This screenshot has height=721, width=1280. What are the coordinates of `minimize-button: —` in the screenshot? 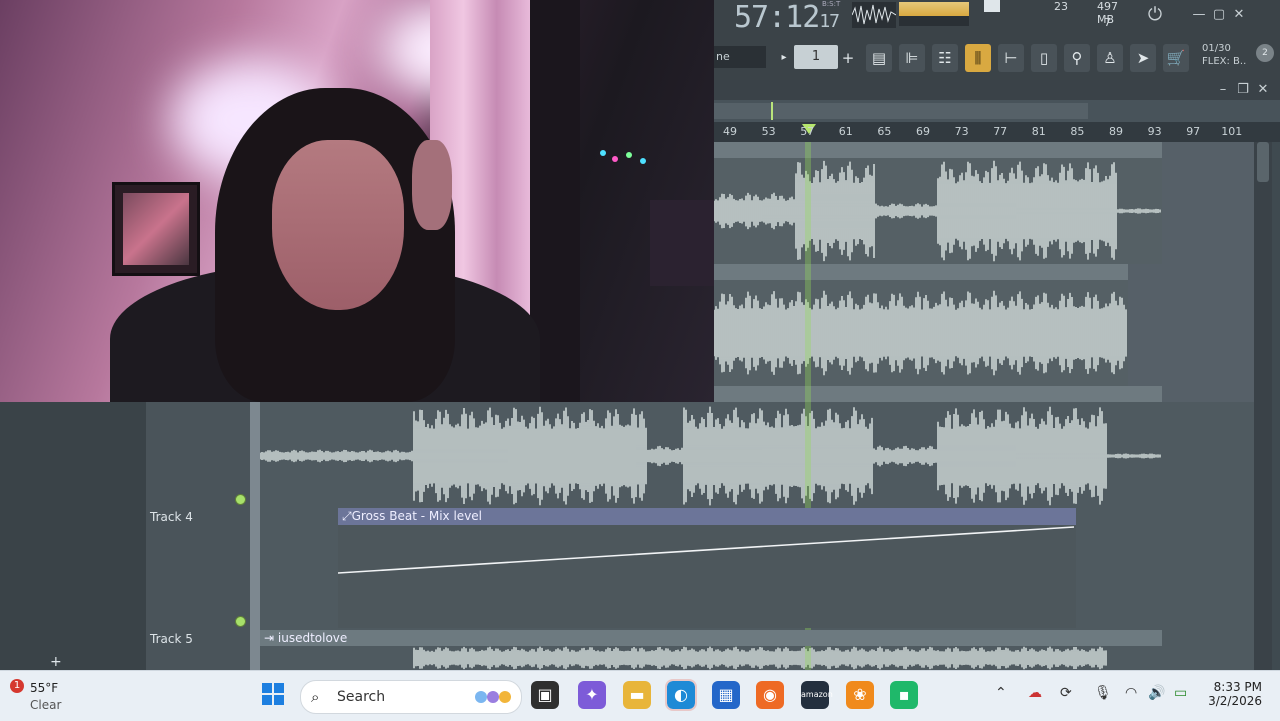 It's located at (1199, 15).